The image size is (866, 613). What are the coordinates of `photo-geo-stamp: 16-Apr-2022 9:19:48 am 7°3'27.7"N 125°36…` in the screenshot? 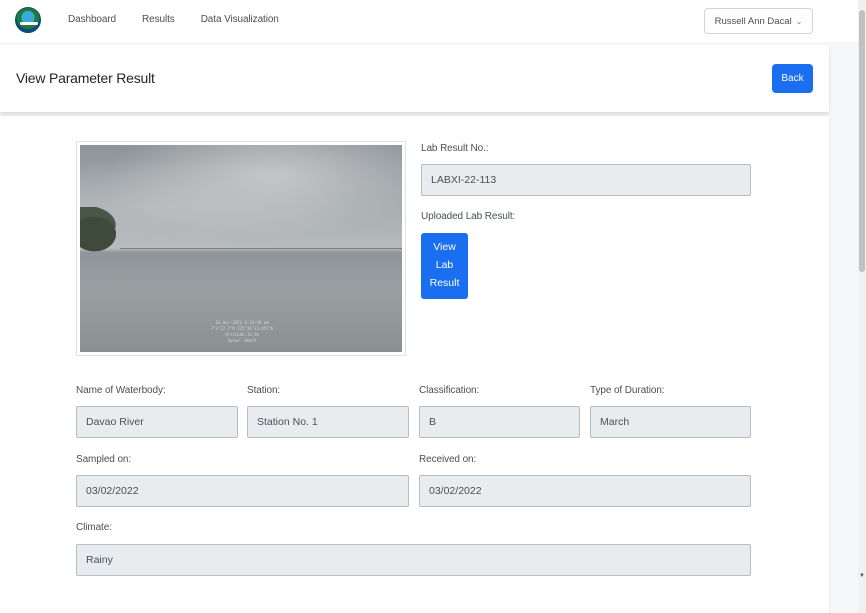 It's located at (242, 335).